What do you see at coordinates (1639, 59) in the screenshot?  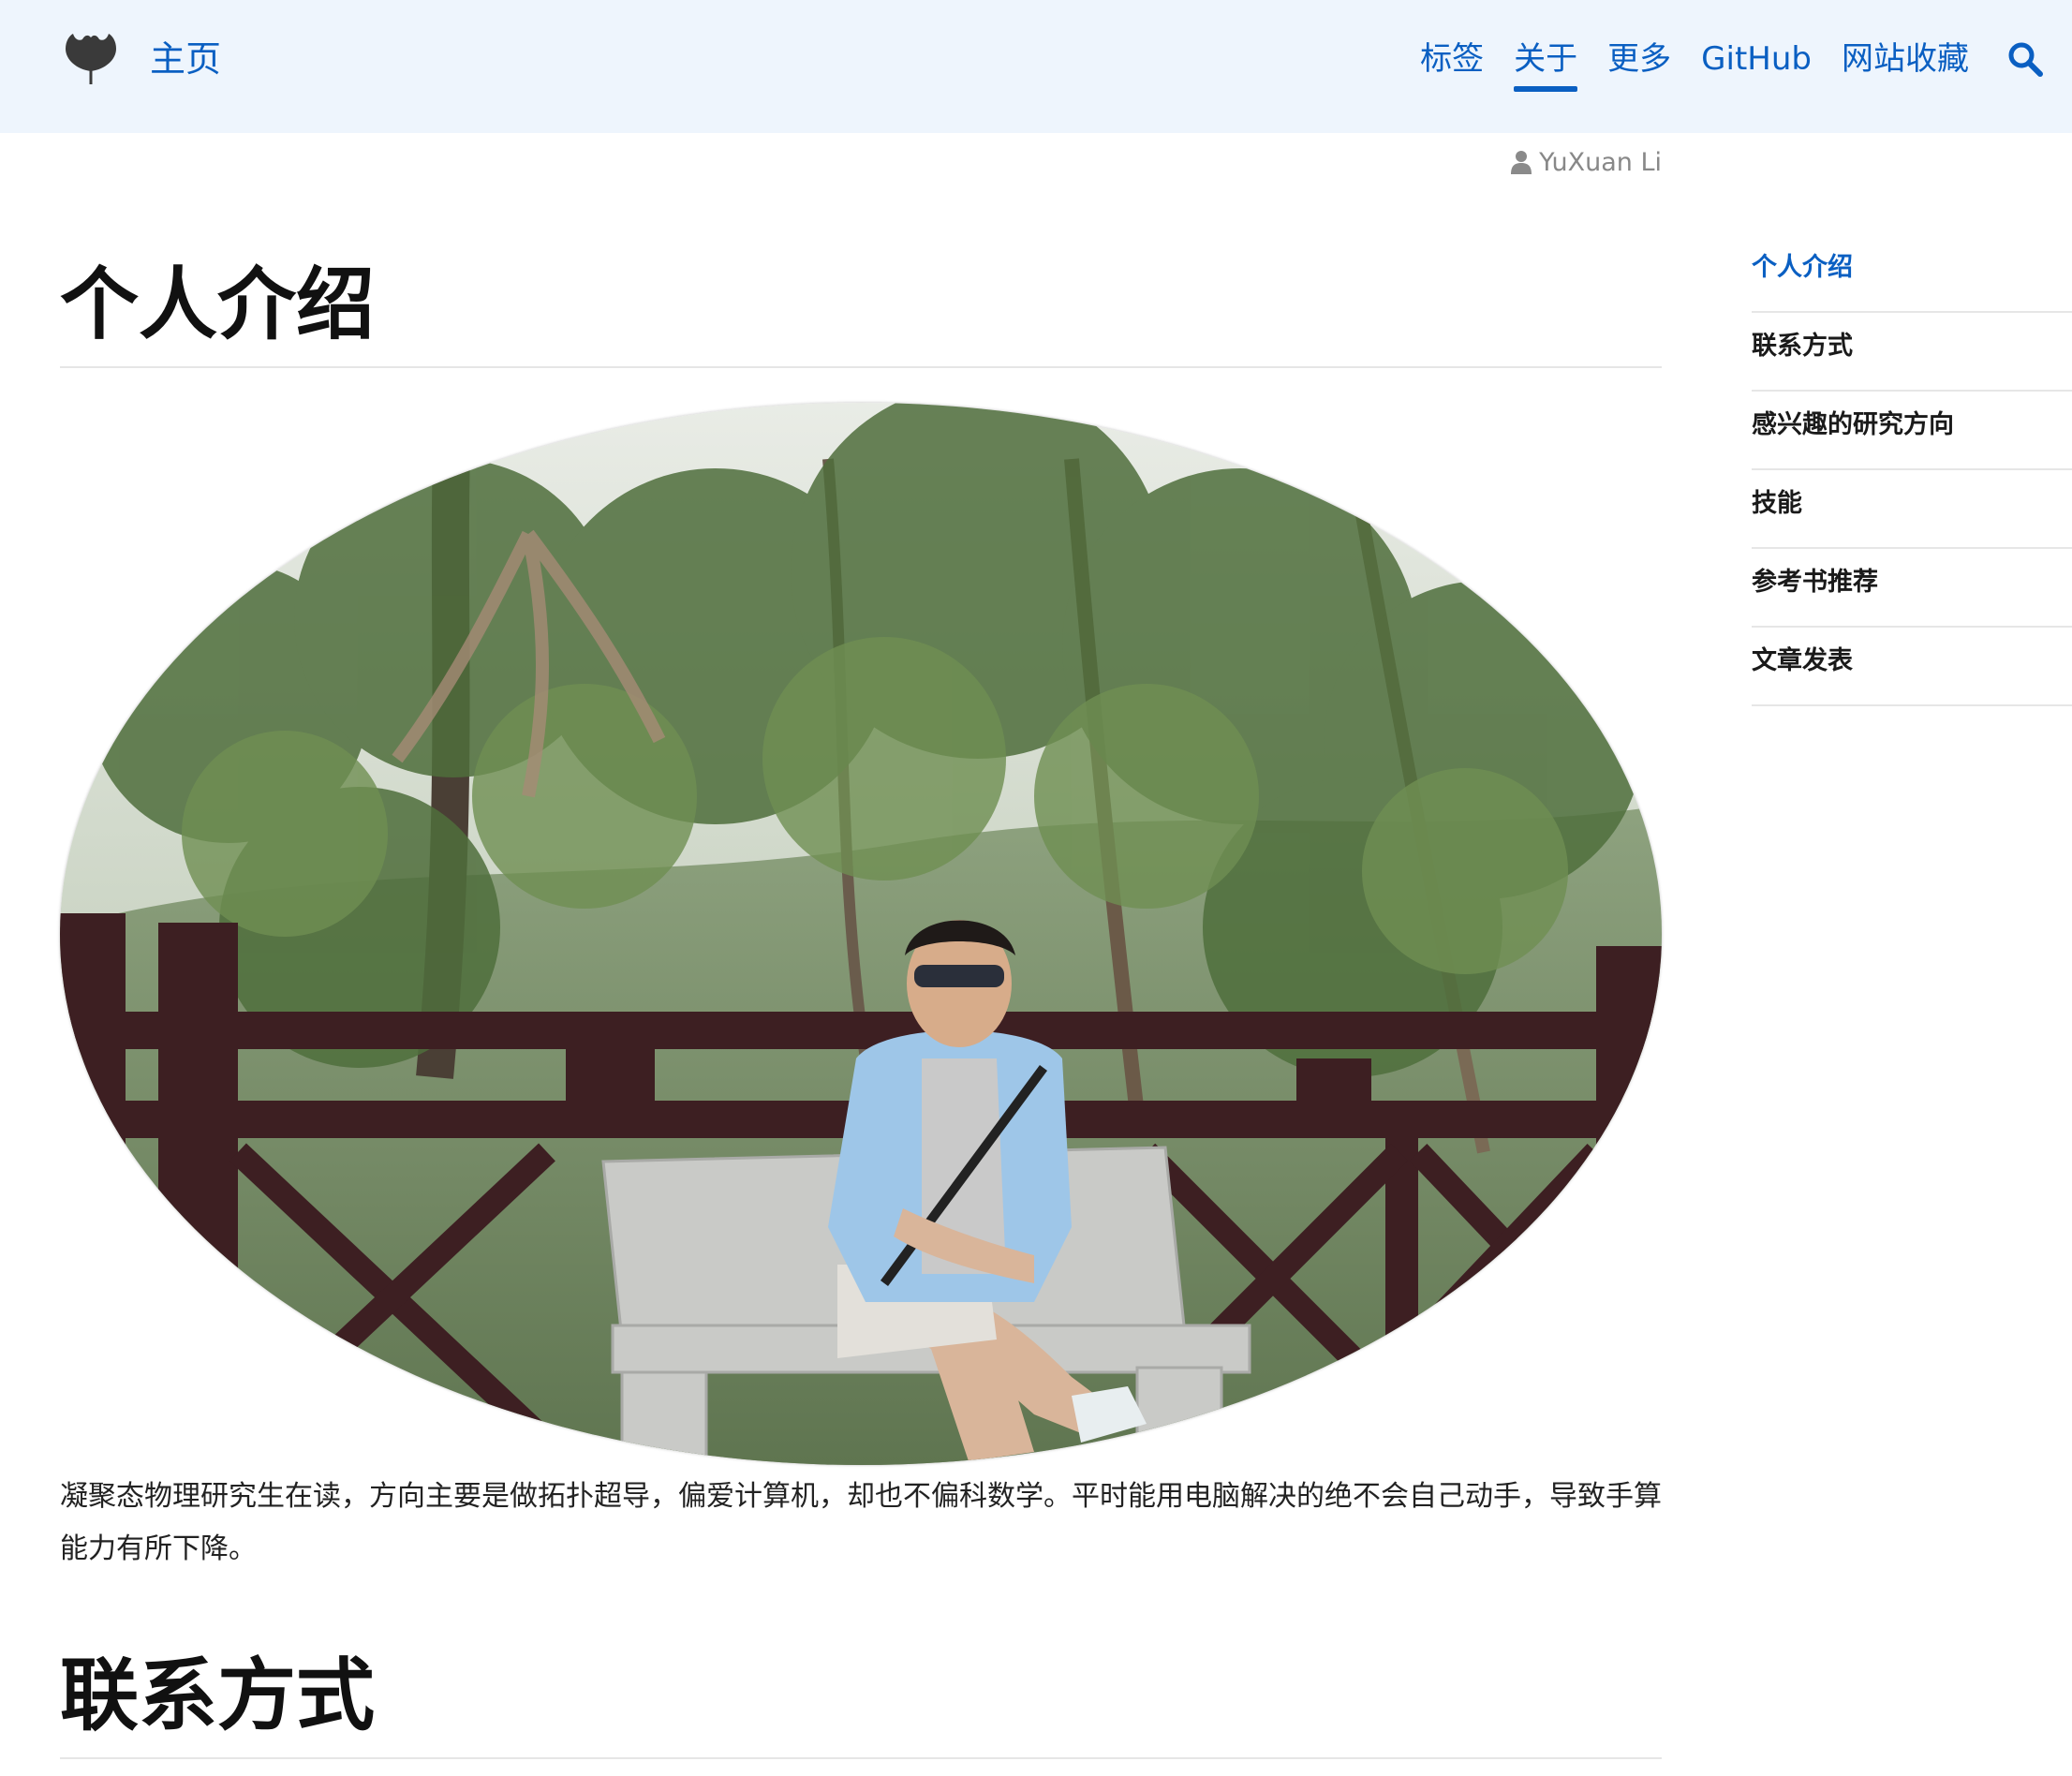 I see `nav-more: 更多` at bounding box center [1639, 59].